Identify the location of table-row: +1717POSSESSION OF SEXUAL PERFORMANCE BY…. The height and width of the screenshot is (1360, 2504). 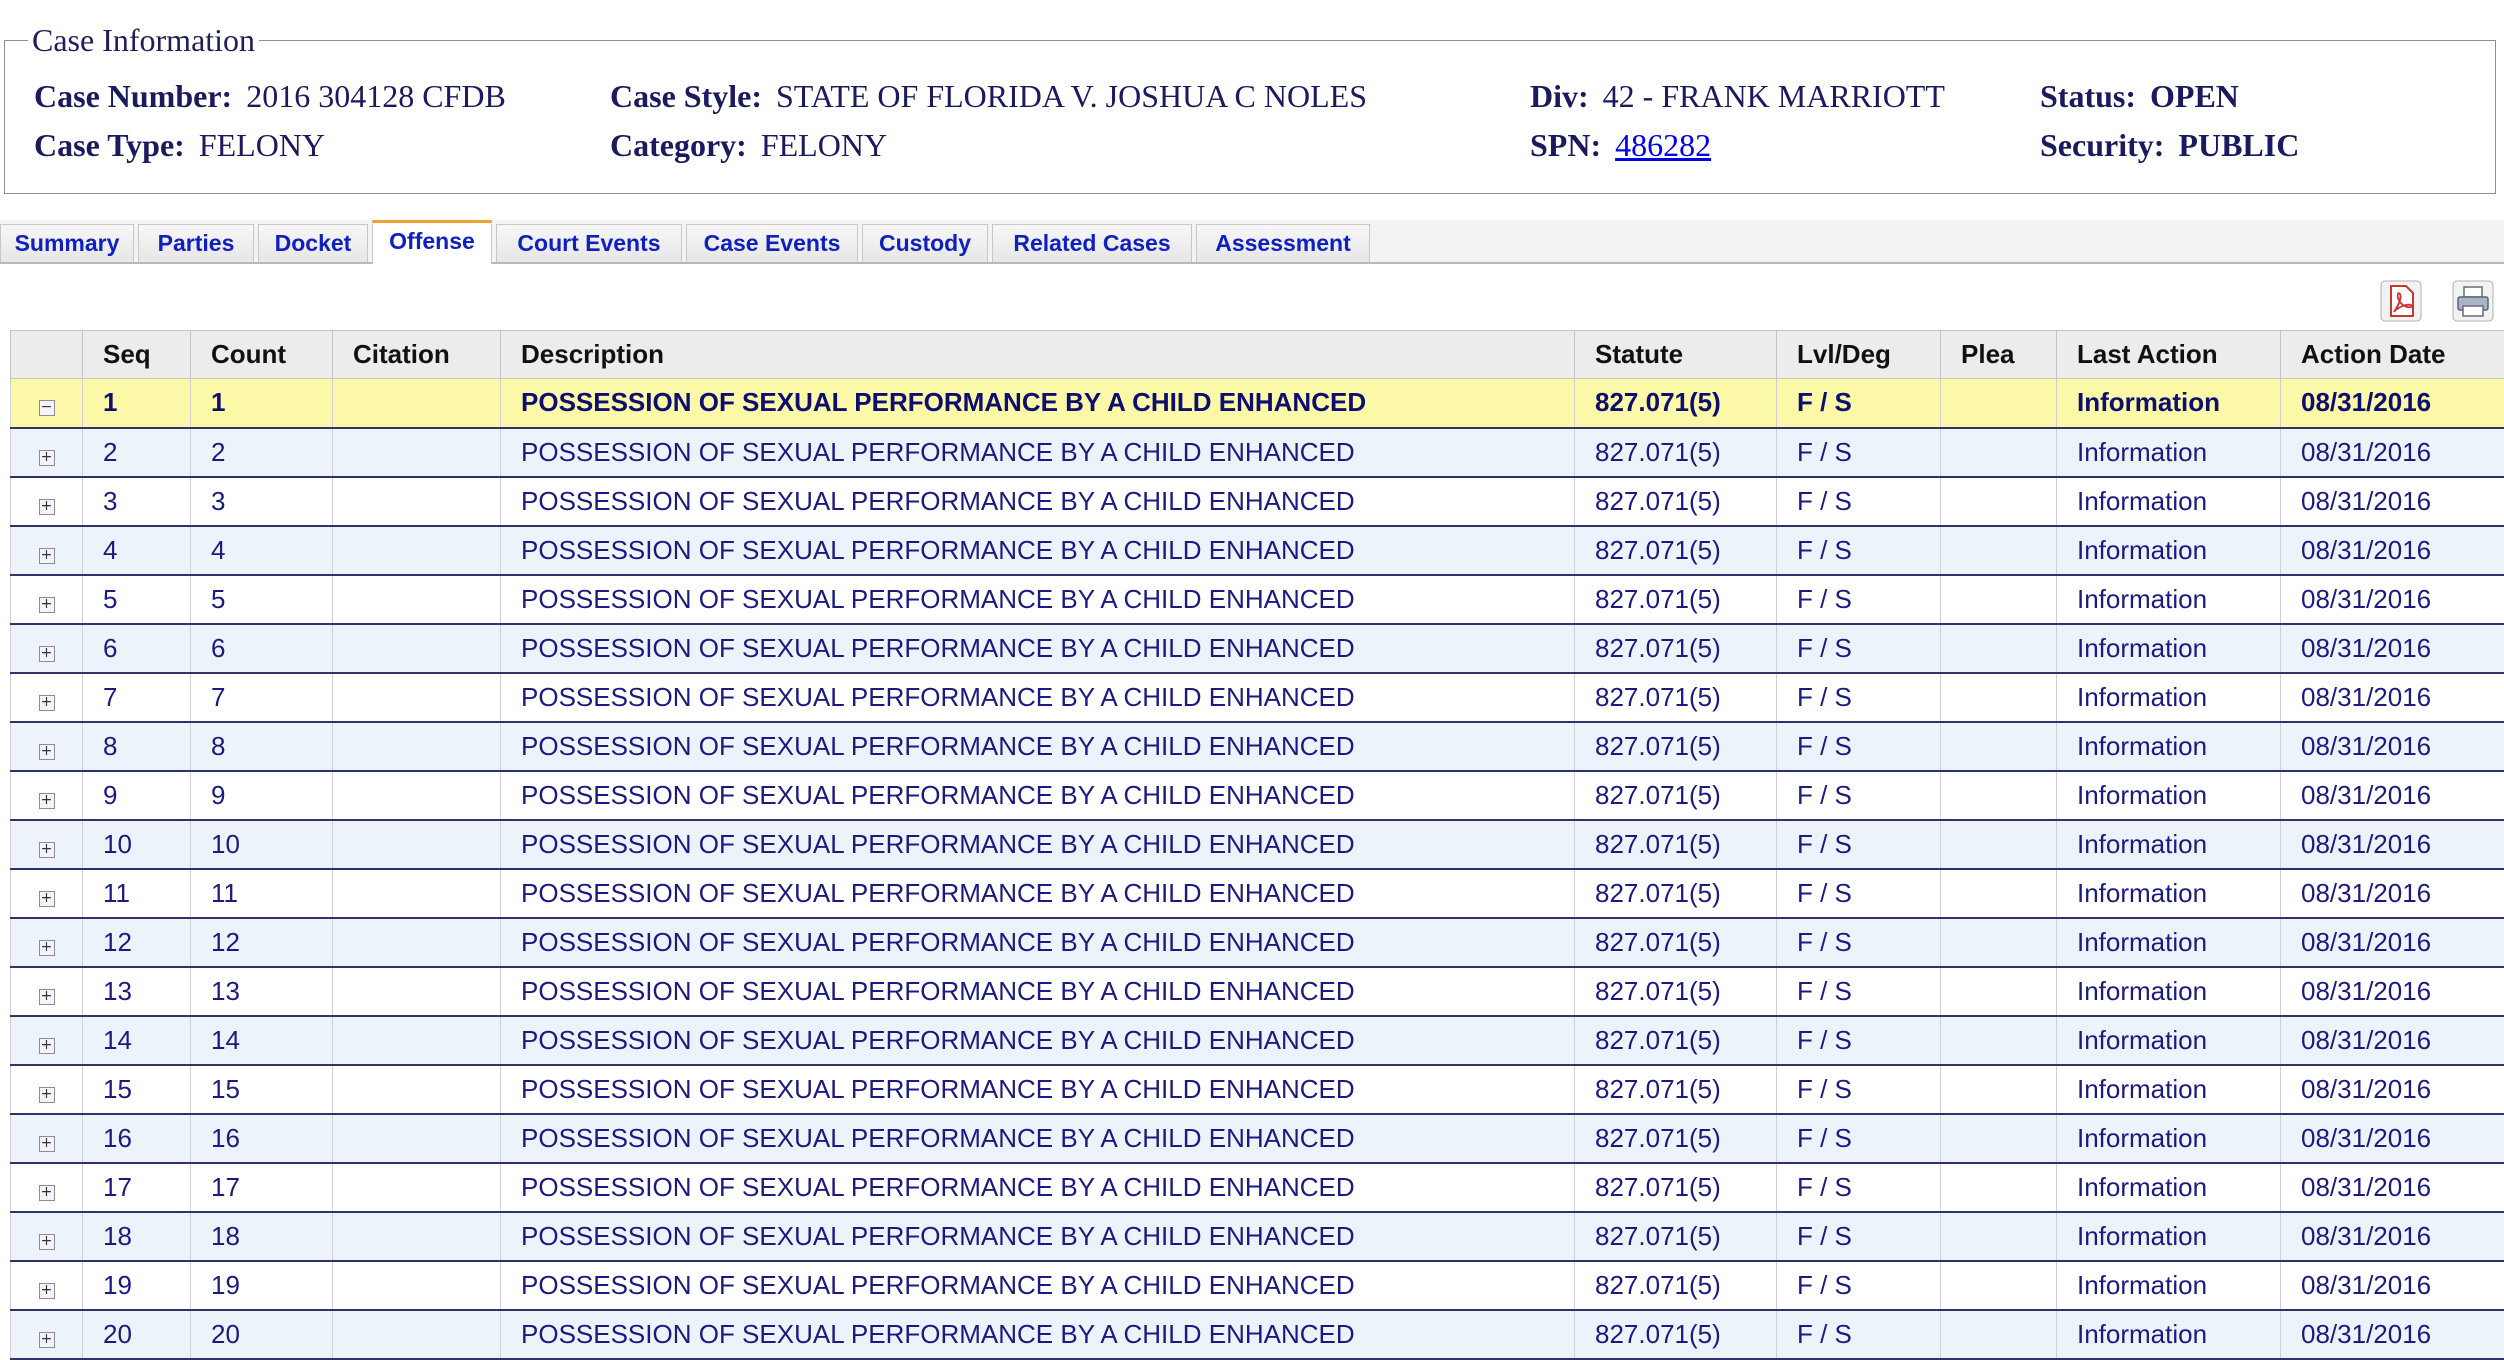
(1257, 1187).